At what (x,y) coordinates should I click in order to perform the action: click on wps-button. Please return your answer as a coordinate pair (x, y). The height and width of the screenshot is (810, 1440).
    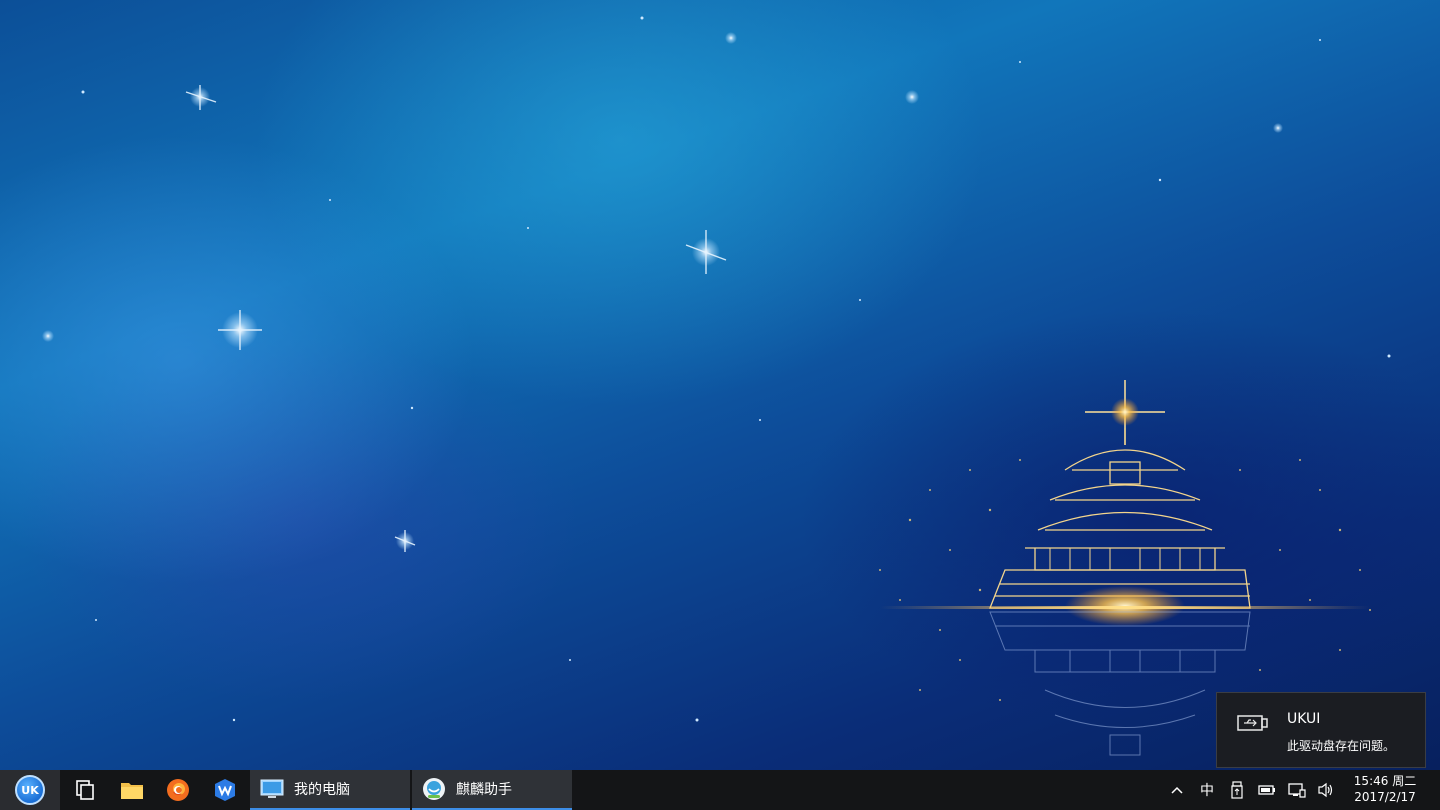
    Looking at the image, I should click on (225, 790).